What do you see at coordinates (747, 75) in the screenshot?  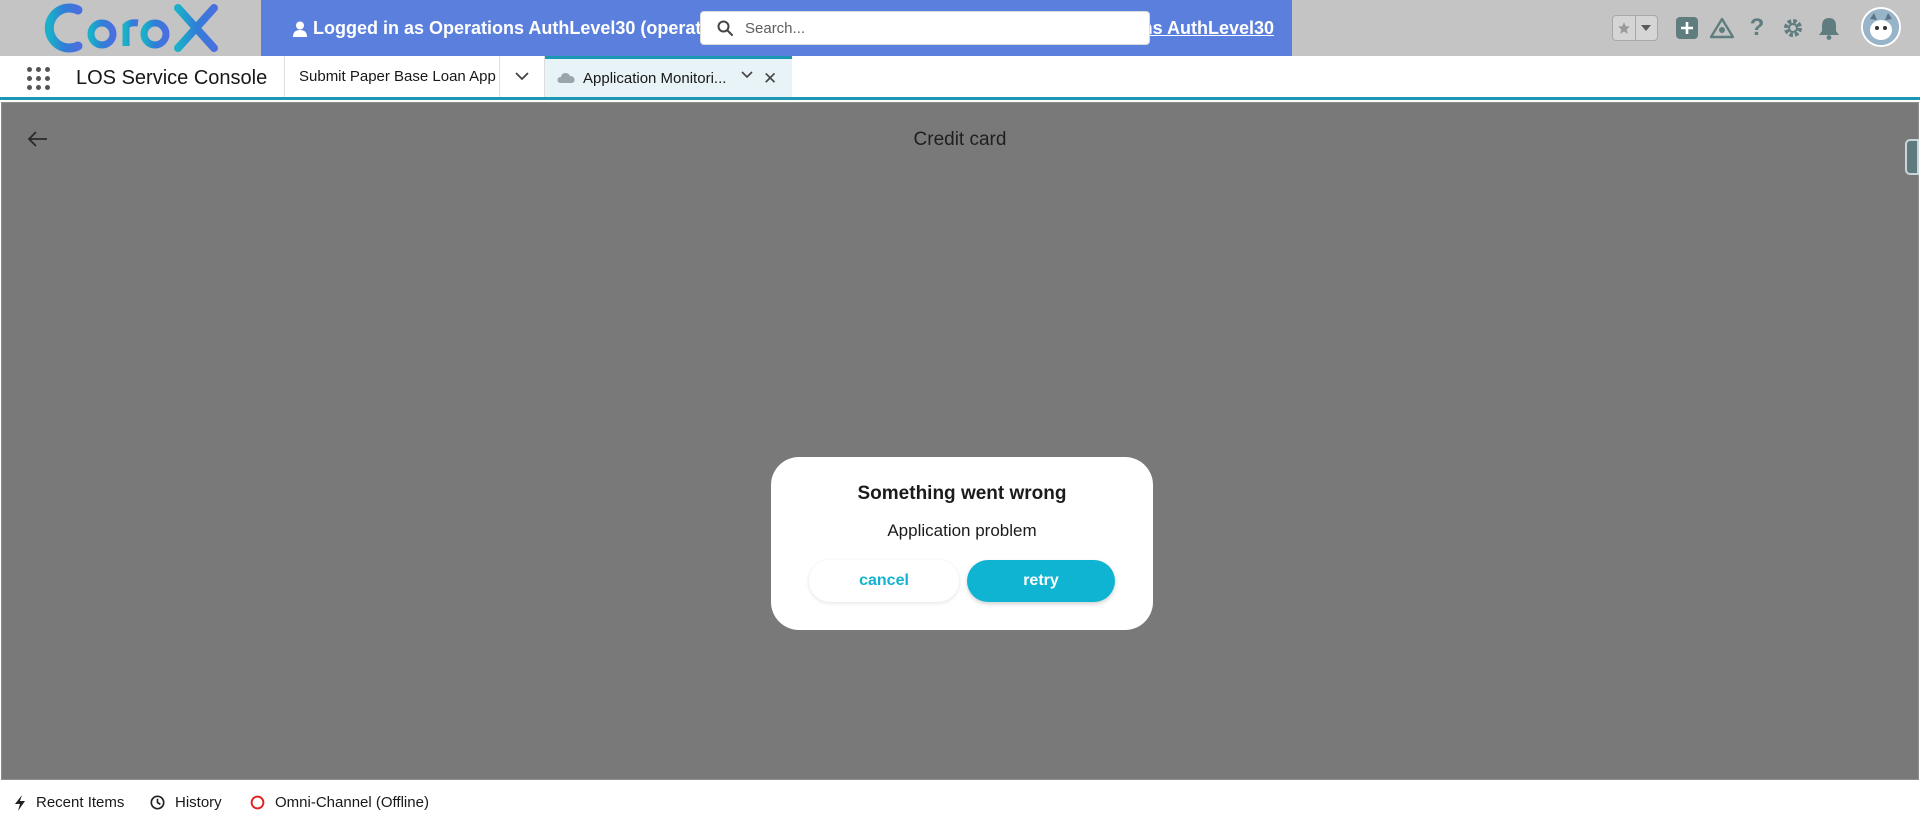 I see `tab-actions-chevron-icon` at bounding box center [747, 75].